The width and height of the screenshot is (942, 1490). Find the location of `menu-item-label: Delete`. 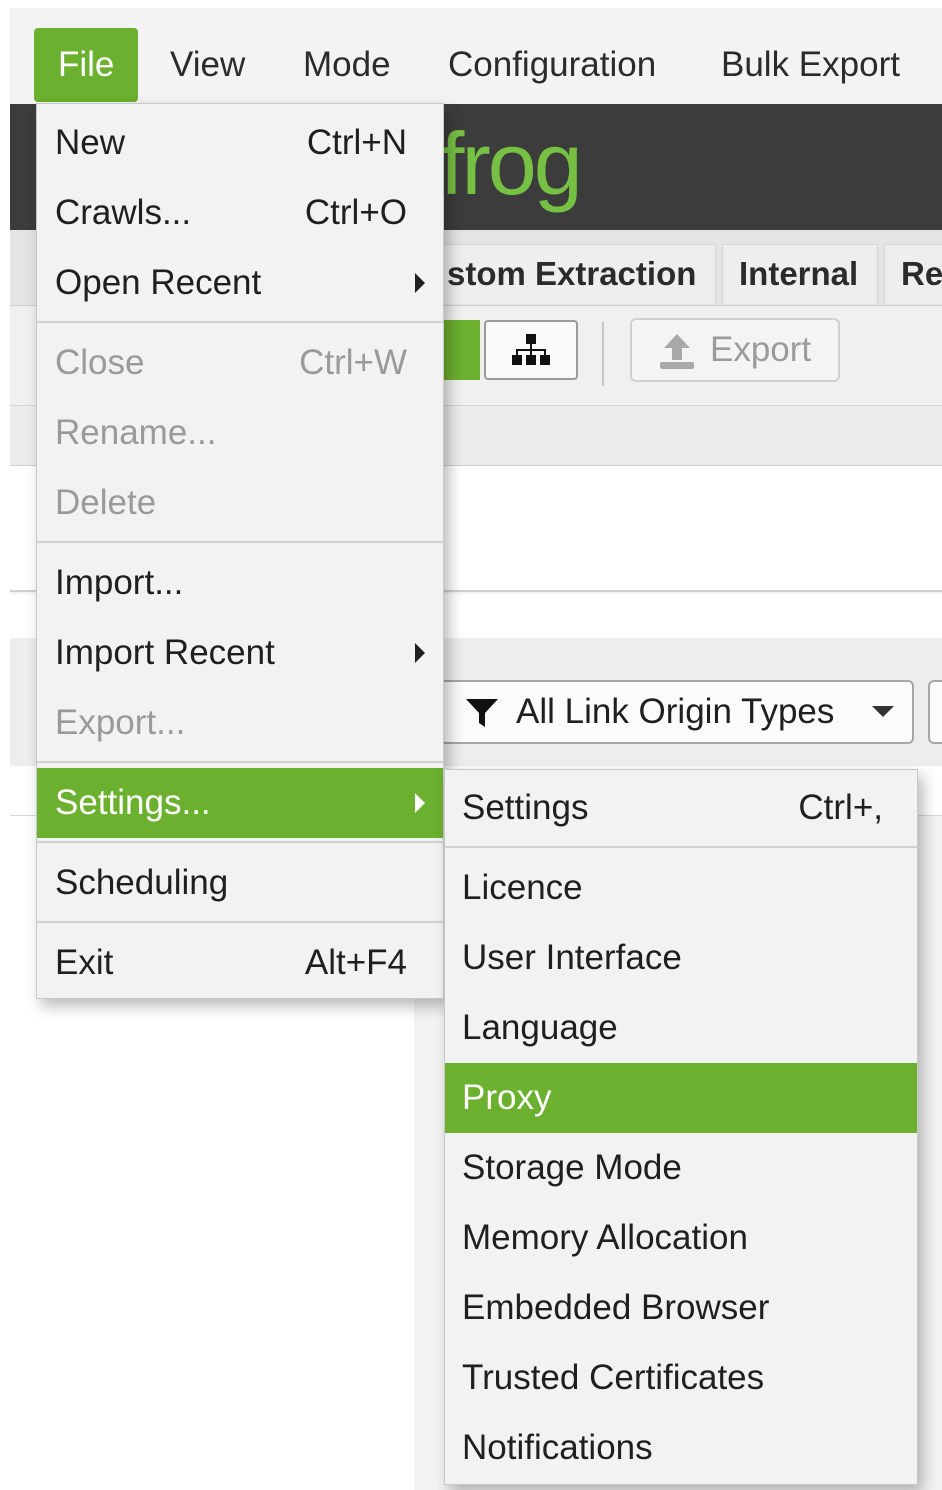

menu-item-label: Delete is located at coordinates (106, 502).